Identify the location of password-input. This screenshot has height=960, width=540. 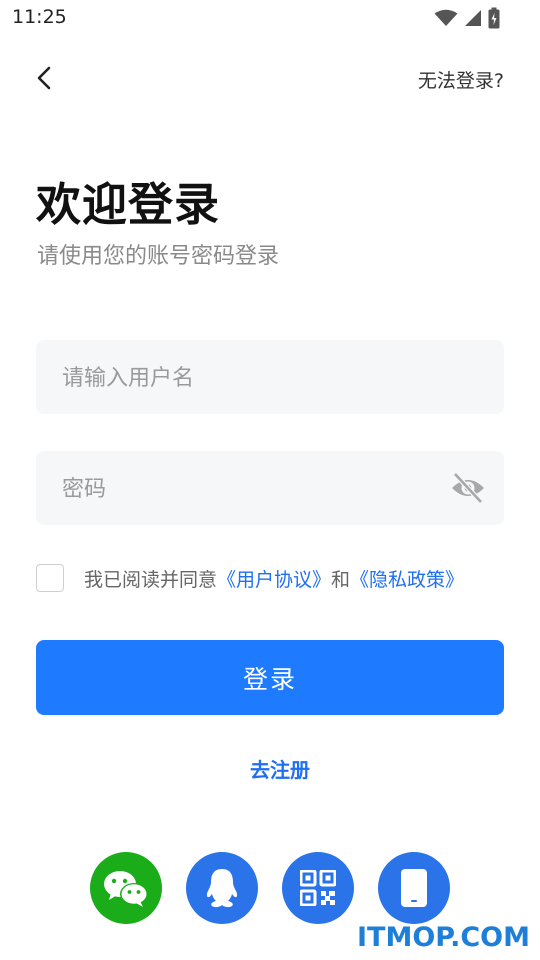
(252, 489).